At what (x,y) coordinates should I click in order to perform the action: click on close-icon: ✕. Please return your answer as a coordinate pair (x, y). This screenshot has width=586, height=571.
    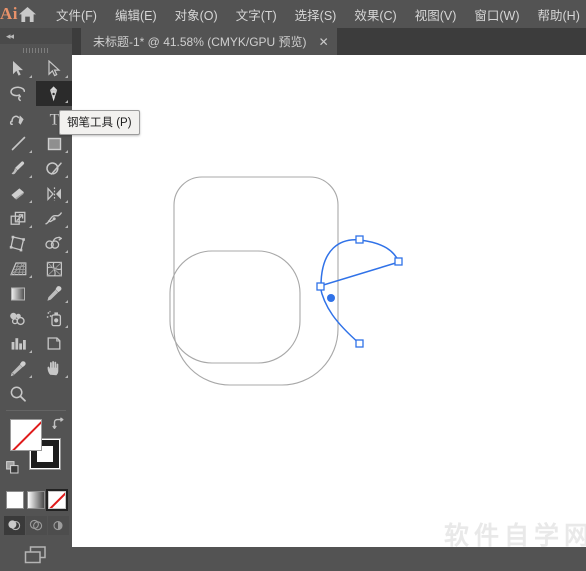
    Looking at the image, I should click on (324, 42).